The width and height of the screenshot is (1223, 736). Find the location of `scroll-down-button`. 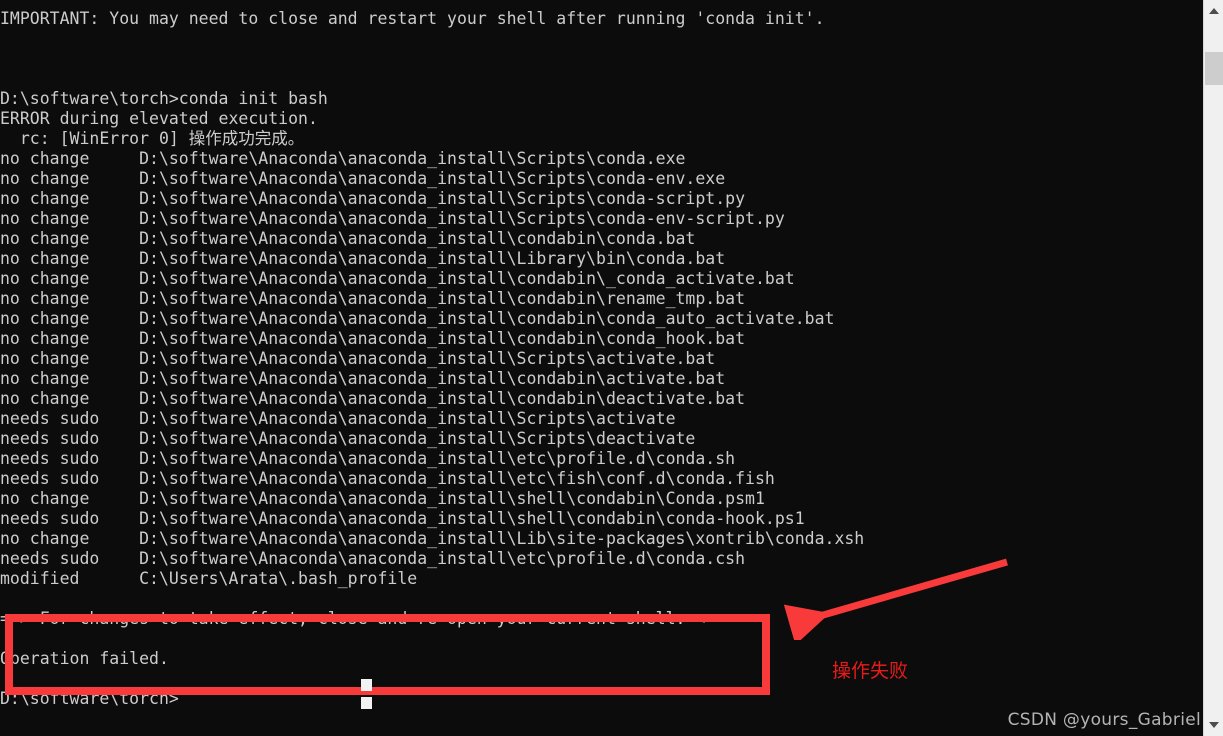

scroll-down-button is located at coordinates (1213, 725).